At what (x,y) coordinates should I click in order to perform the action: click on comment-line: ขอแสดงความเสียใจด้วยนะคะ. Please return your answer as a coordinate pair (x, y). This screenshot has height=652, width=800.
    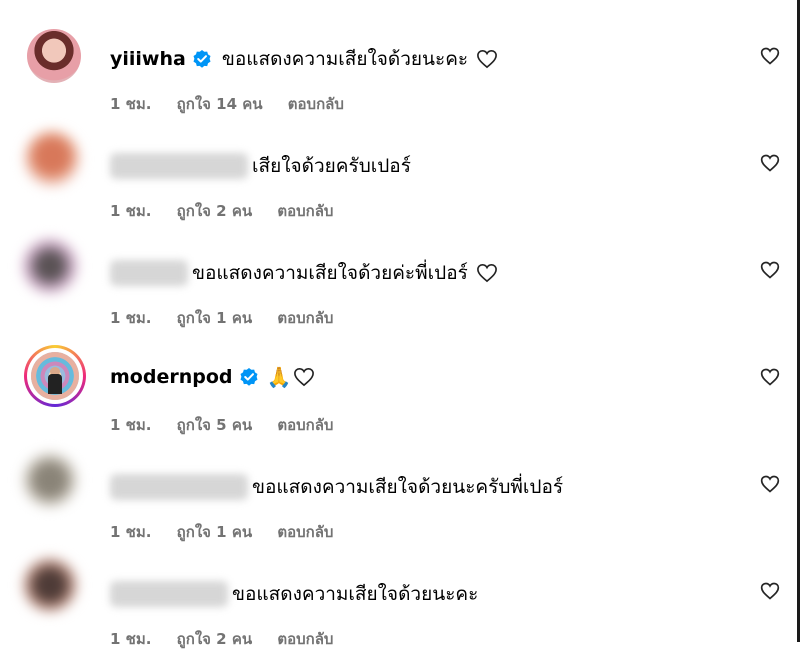
    Looking at the image, I should click on (294, 594).